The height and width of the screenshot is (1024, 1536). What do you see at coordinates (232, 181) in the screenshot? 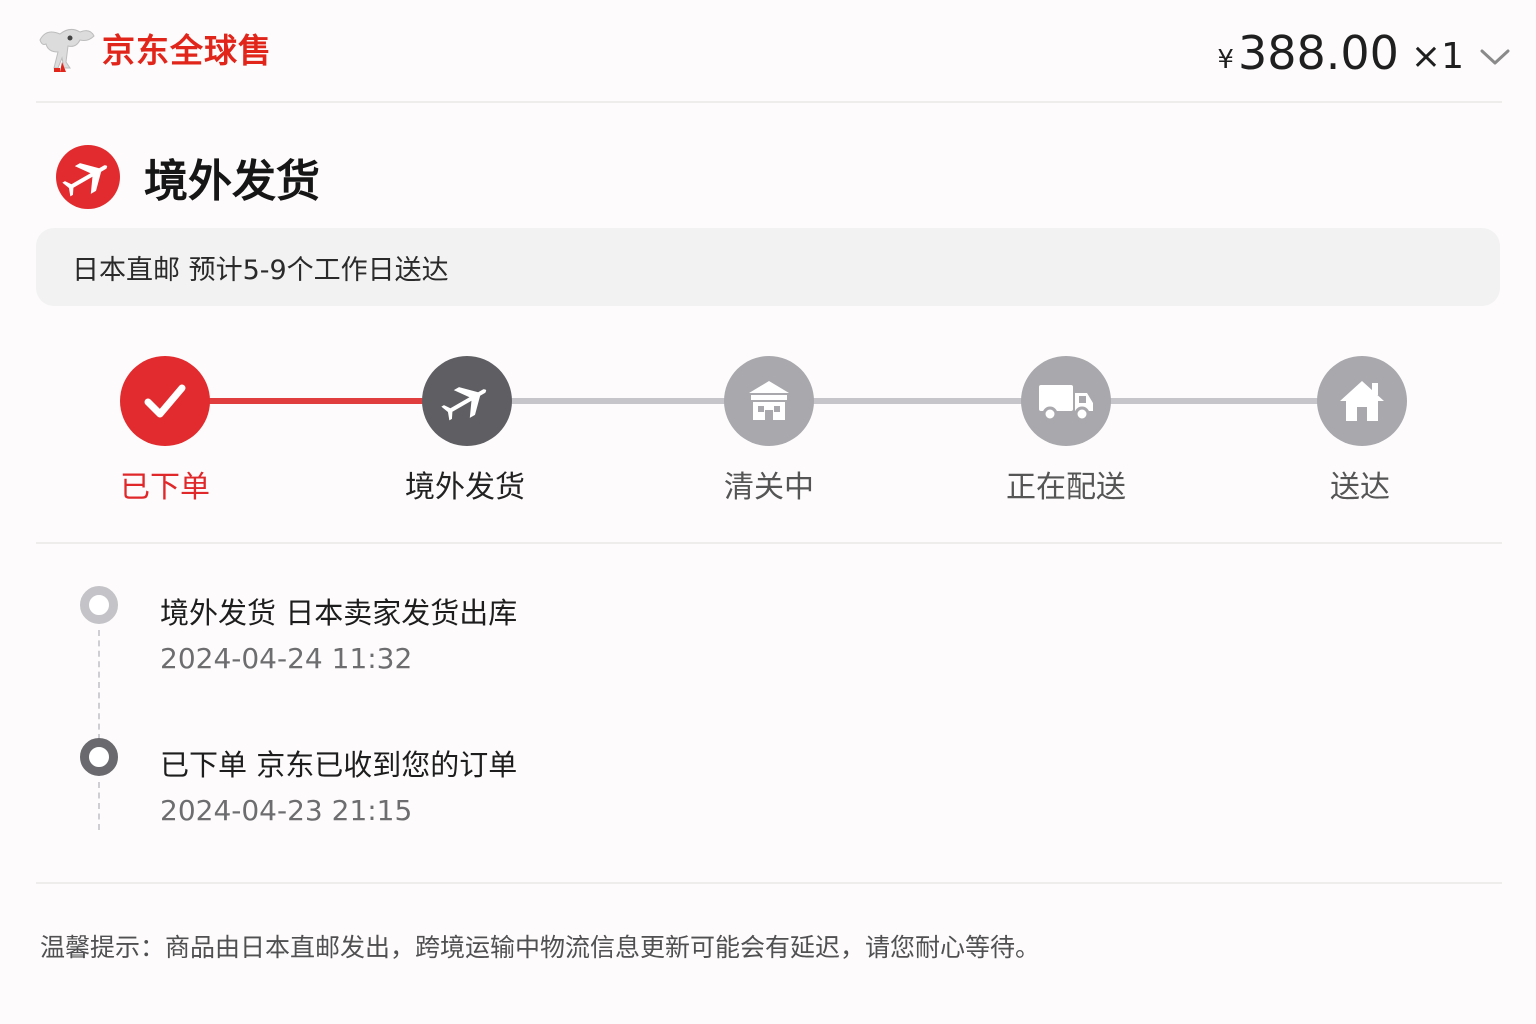
I see `shipping-status-label: 境外发货` at bounding box center [232, 181].